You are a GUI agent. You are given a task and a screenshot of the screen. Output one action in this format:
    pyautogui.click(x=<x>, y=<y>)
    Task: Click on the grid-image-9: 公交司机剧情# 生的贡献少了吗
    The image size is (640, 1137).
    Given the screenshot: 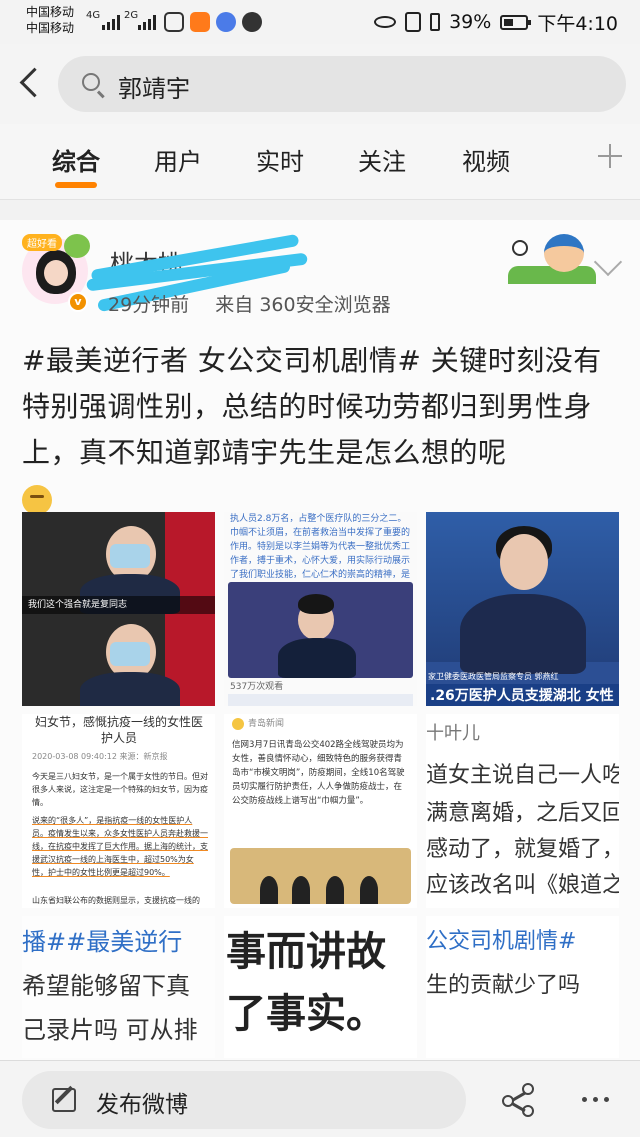 What is the action you would take?
    pyautogui.click(x=522, y=987)
    